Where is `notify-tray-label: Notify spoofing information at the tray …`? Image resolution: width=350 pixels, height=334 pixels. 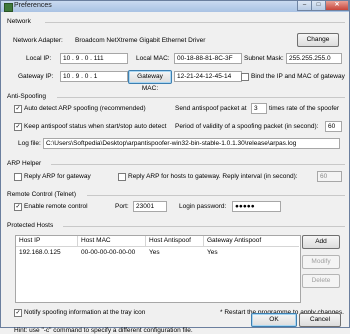 notify-tray-label: Notify spoofing information at the tray … is located at coordinates (85, 312).